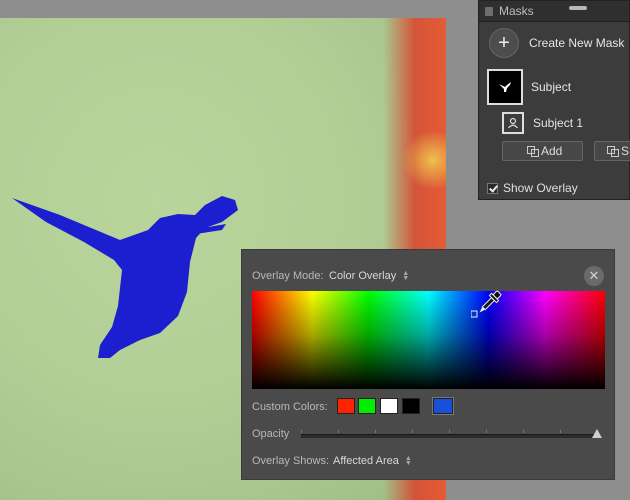 The width and height of the screenshot is (630, 500). What do you see at coordinates (558, 123) in the screenshot?
I see `submask-item-label: Subject 1` at bounding box center [558, 123].